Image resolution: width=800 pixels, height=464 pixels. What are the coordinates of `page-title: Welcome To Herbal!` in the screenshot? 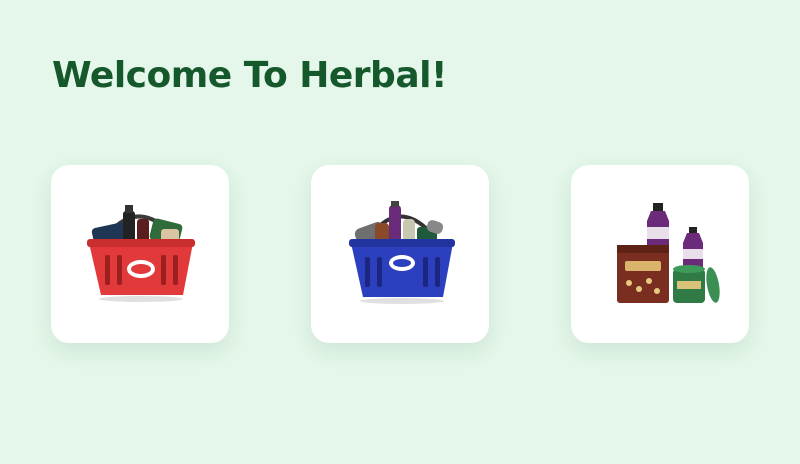 It's located at (249, 75).